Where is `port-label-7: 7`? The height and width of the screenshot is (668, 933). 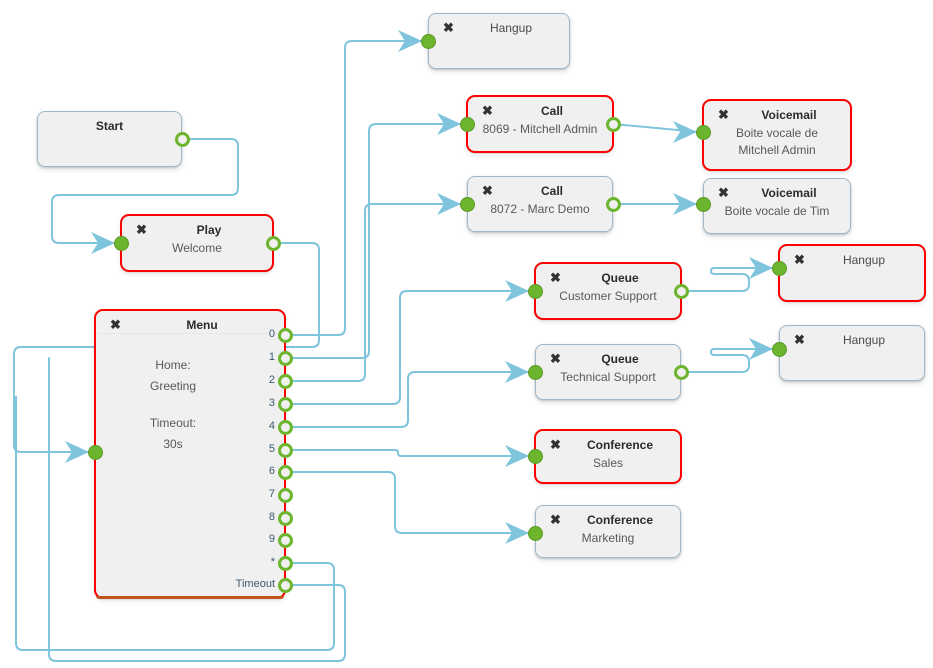
port-label-7: 7 is located at coordinates (271, 494).